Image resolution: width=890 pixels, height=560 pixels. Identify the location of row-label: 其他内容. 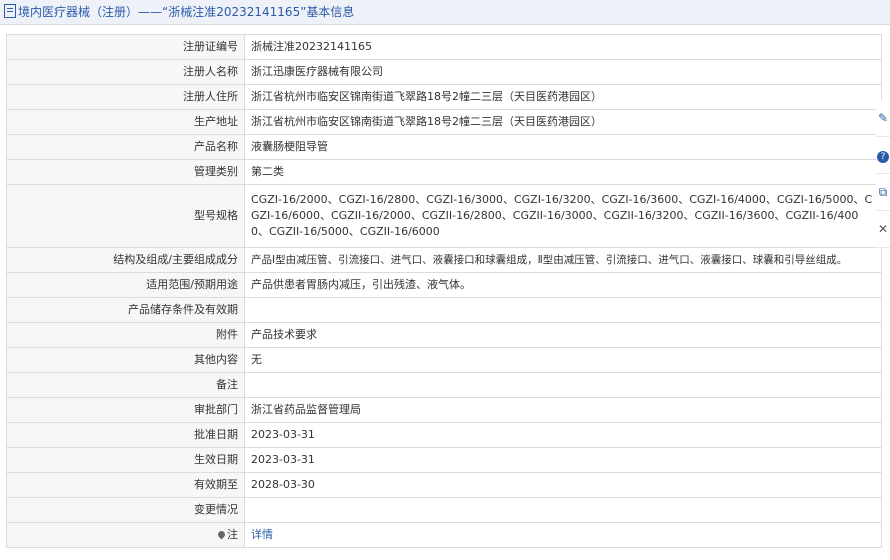
(125, 360).